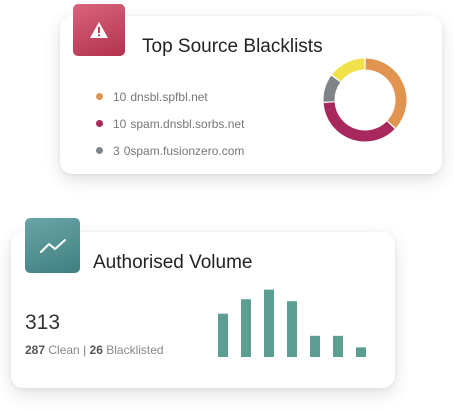 This screenshot has height=410, width=454. What do you see at coordinates (187, 123) in the screenshot?
I see `legend-name: spam.dnsbl.sorbs.net` at bounding box center [187, 123].